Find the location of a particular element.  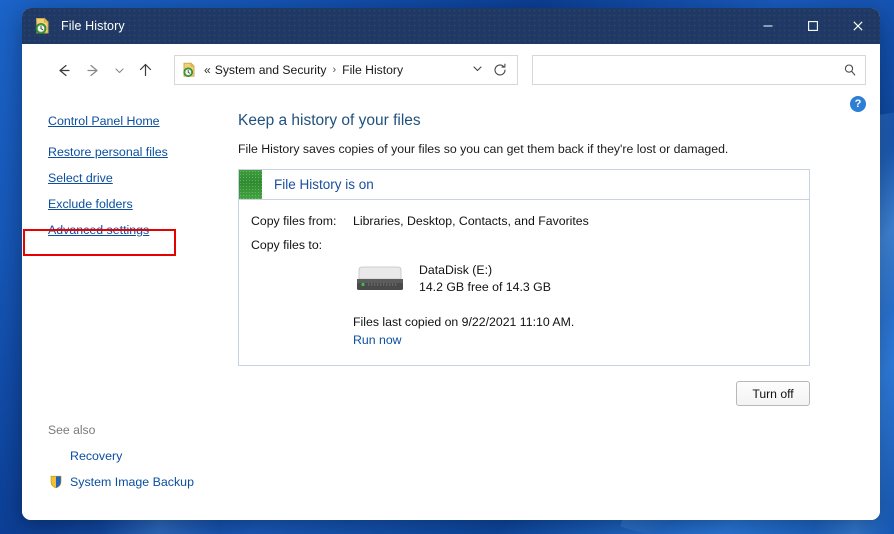

see-also-item-recovery: Recovery is located at coordinates (148, 456).